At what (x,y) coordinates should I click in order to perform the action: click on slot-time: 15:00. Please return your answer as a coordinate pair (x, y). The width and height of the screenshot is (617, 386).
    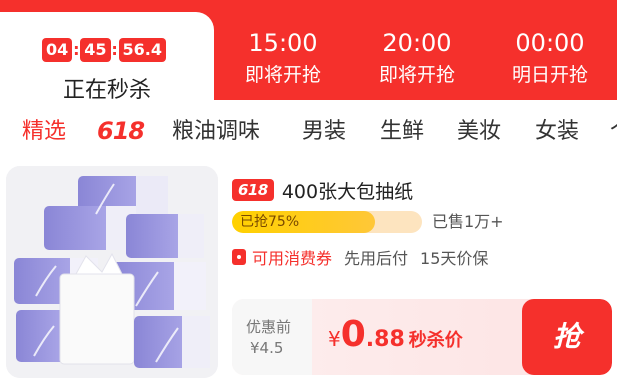
    Looking at the image, I should click on (283, 43).